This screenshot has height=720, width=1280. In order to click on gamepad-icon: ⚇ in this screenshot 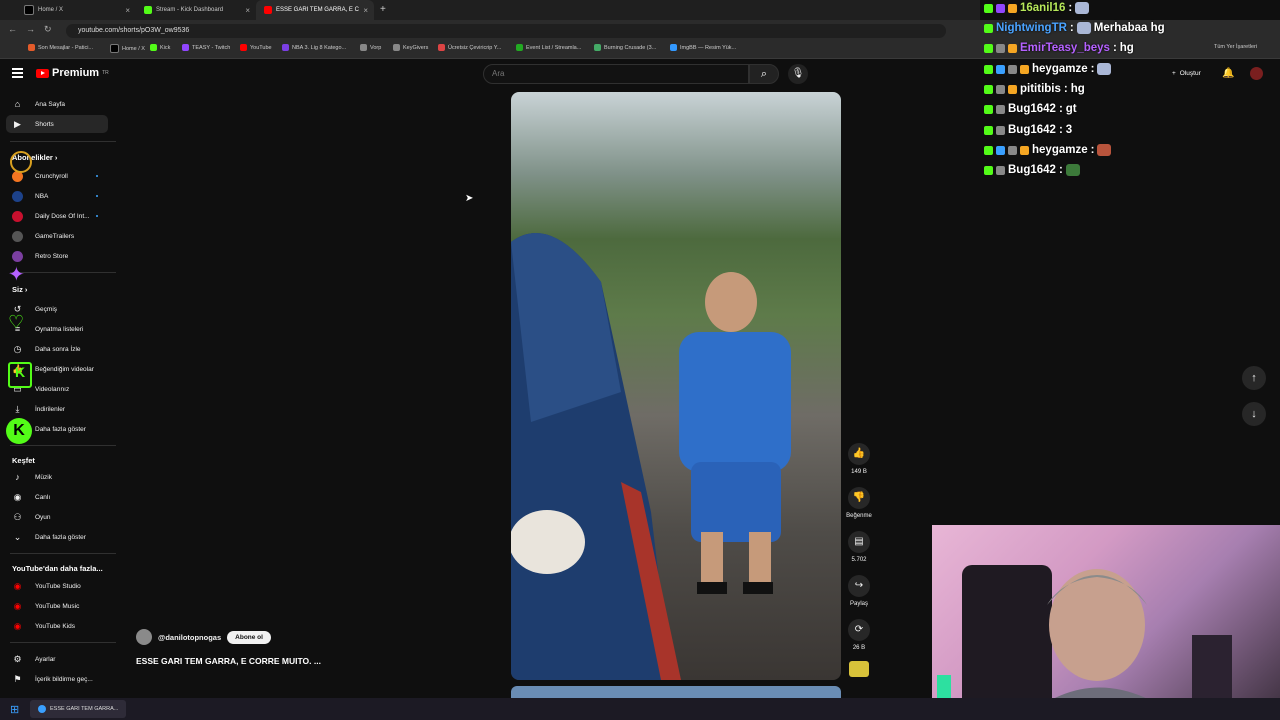, I will do `click(17, 516)`.